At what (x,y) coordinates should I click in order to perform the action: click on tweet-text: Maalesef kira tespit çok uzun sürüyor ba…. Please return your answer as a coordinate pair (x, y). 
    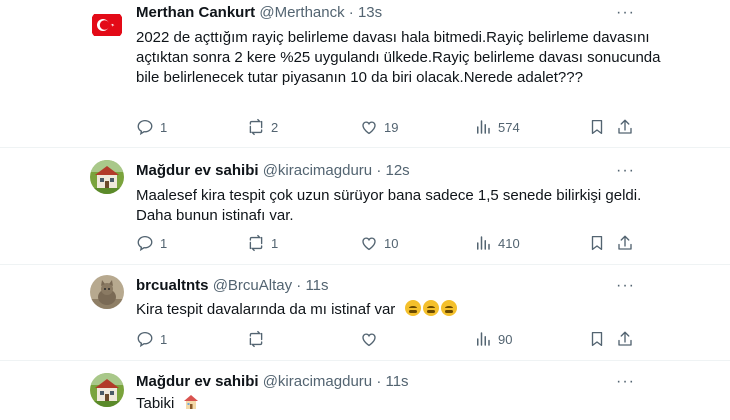
    Looking at the image, I should click on (389, 205).